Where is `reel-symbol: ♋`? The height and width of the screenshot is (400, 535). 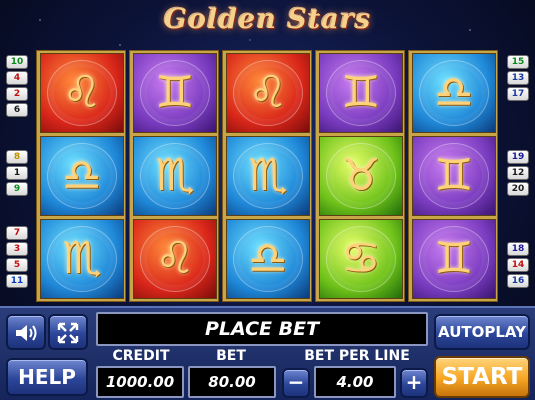 reel-symbol: ♋ is located at coordinates (361, 259).